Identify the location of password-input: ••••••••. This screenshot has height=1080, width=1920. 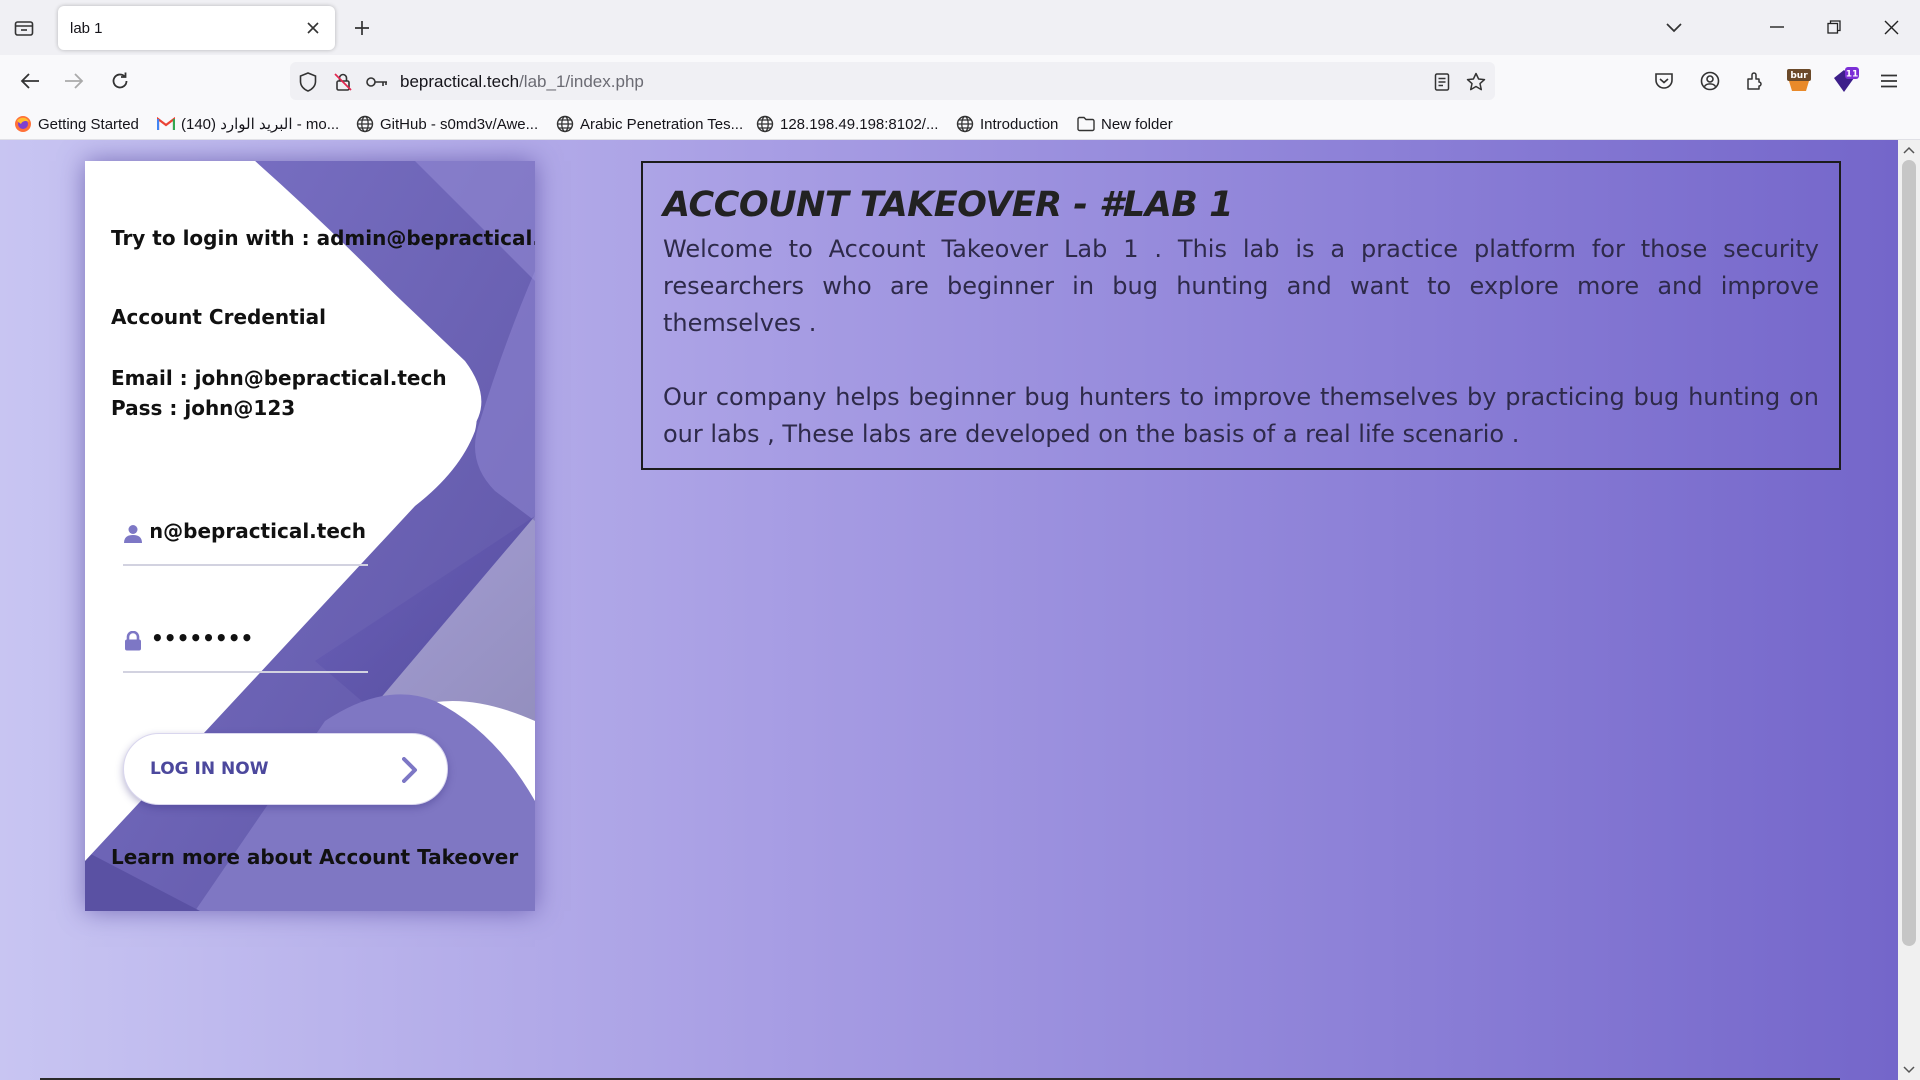
(258, 643).